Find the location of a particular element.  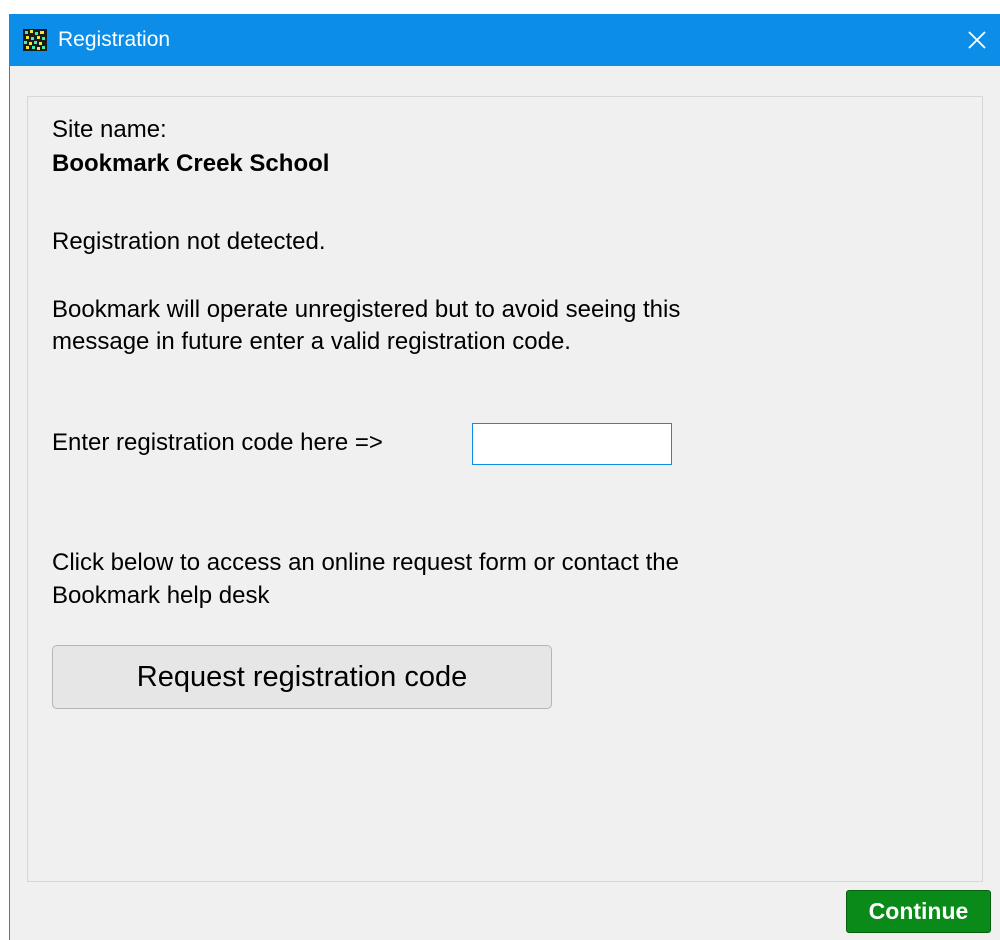

close-button is located at coordinates (977, 40).